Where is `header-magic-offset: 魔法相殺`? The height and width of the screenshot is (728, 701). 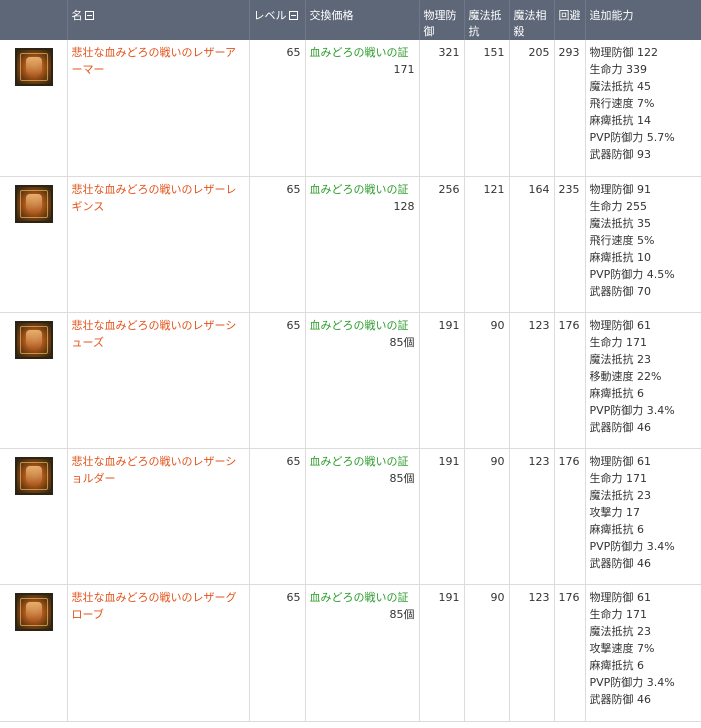
header-magic-offset: 魔法相殺 is located at coordinates (532, 20).